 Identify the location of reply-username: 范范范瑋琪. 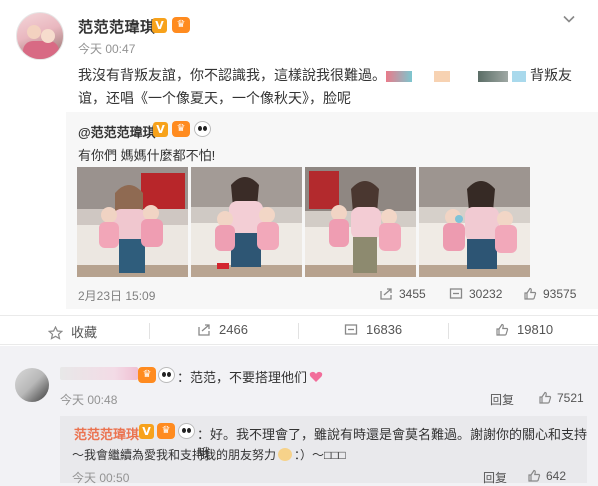
(106, 434).